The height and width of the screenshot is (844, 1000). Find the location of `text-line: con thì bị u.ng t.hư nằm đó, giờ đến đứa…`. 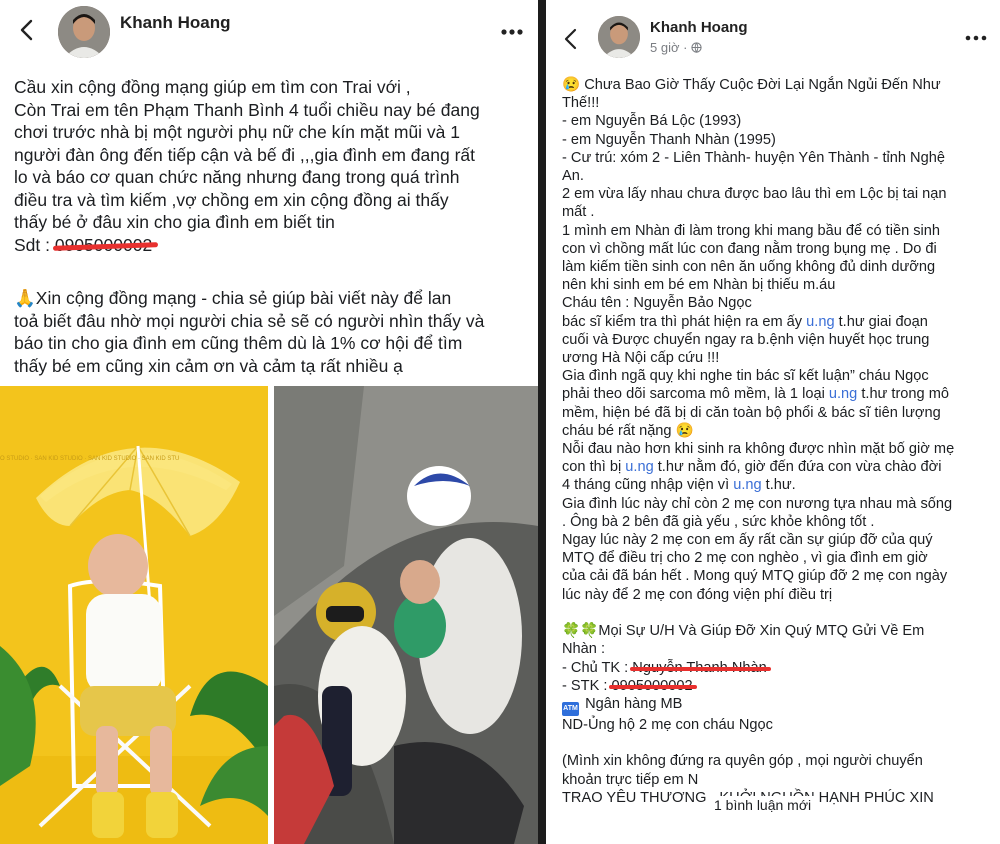

text-line: con thì bị u.ng t.hư nằm đó, giờ đến đứa… is located at coordinates (752, 467).